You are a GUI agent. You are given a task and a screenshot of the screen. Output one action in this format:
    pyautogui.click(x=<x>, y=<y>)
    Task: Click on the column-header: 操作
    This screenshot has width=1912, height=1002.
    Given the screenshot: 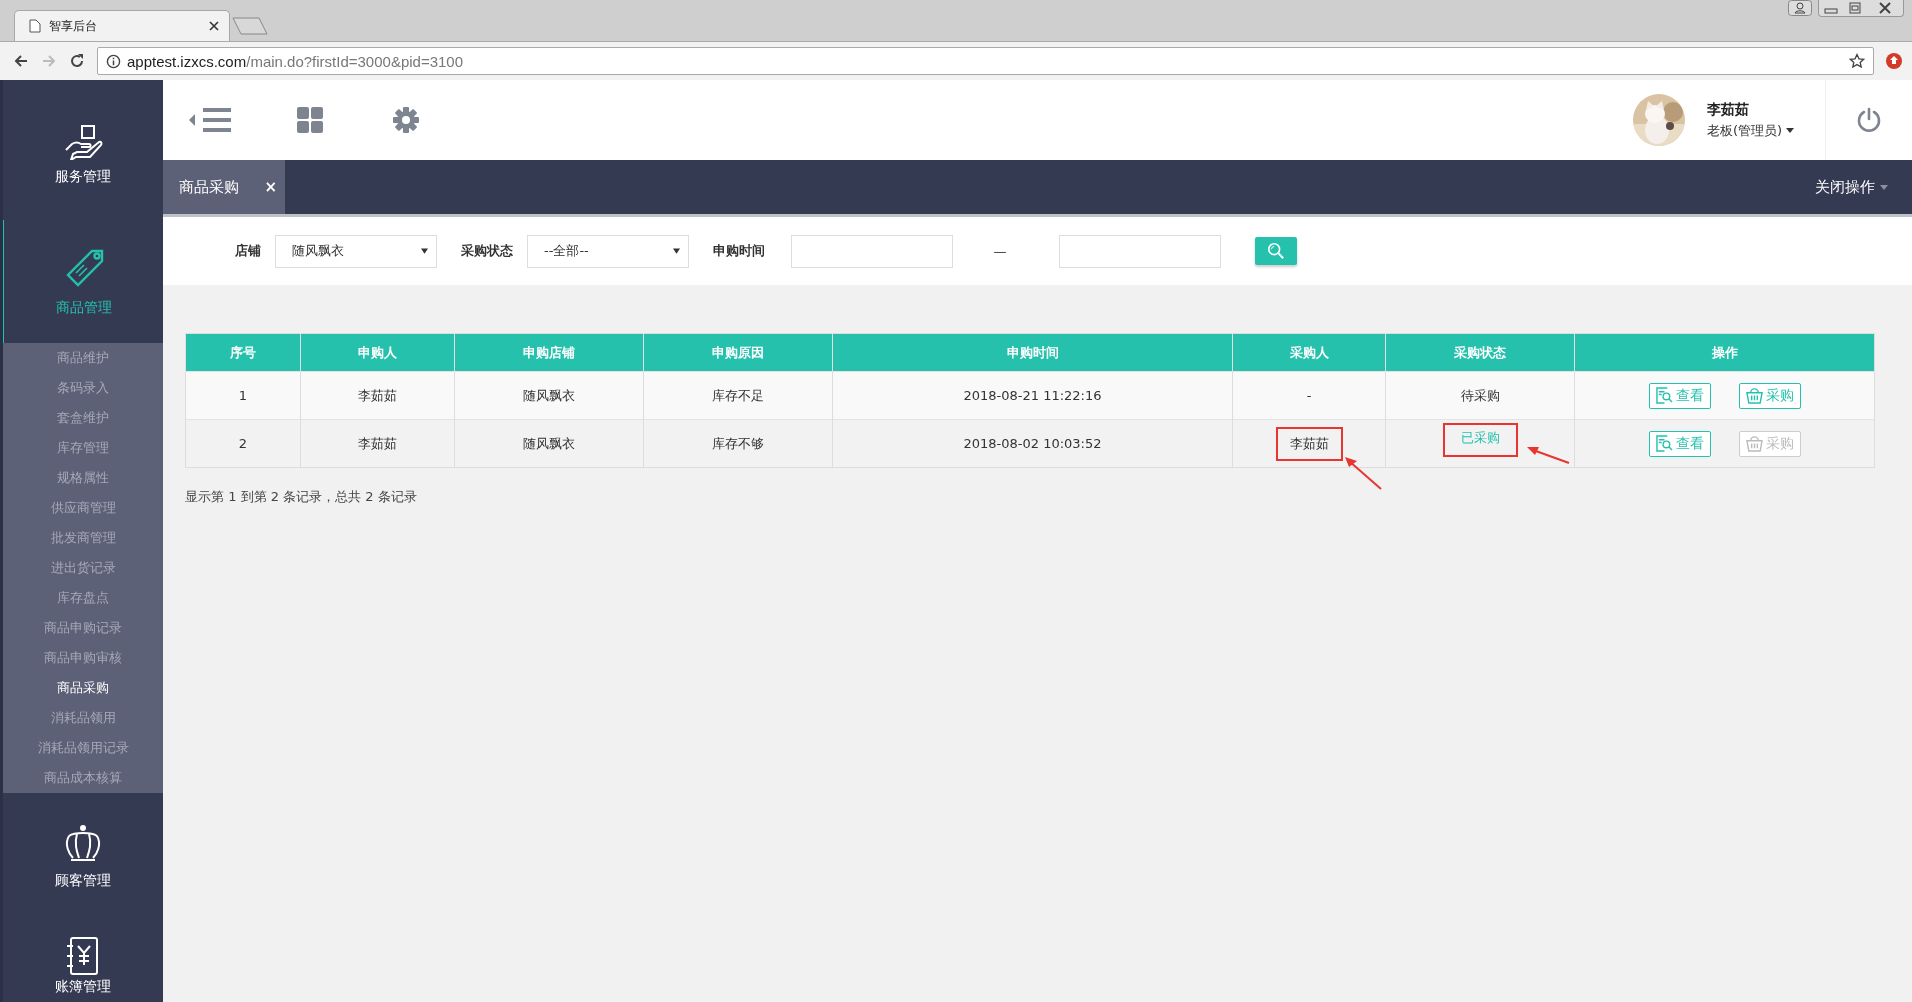 What is the action you would take?
    pyautogui.click(x=1724, y=352)
    